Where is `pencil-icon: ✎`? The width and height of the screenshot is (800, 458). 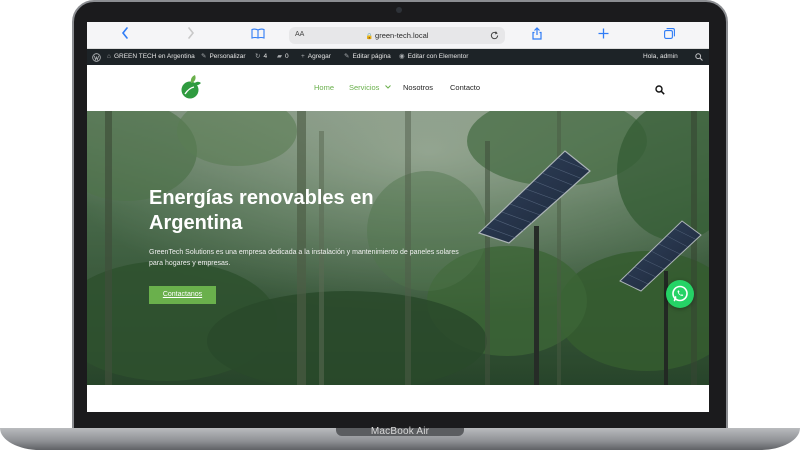 pencil-icon: ✎ is located at coordinates (347, 56).